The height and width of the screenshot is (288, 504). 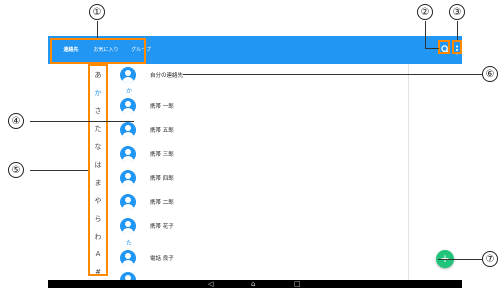 I want to click on recent-apps-icon: □, so click(x=297, y=283).